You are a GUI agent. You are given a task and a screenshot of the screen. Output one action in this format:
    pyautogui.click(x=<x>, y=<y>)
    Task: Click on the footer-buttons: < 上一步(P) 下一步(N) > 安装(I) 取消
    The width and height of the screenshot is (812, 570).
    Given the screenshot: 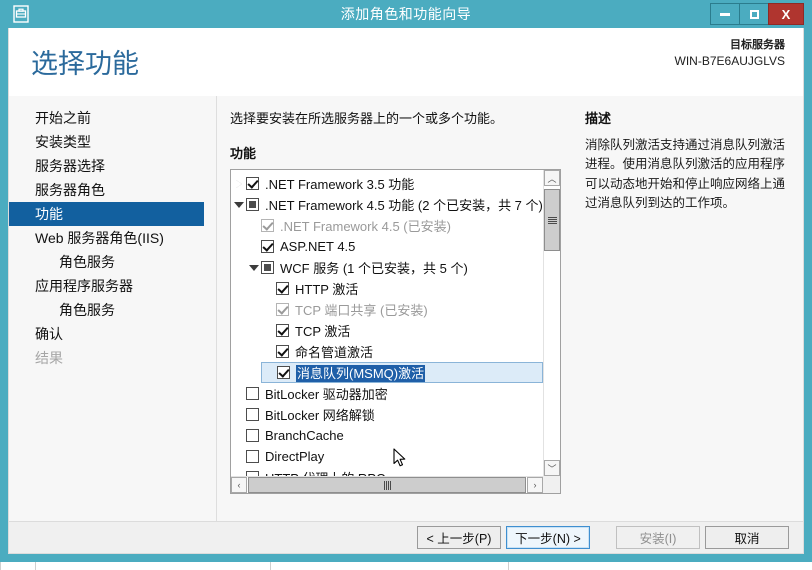 What is the action you would take?
    pyautogui.click(x=406, y=537)
    